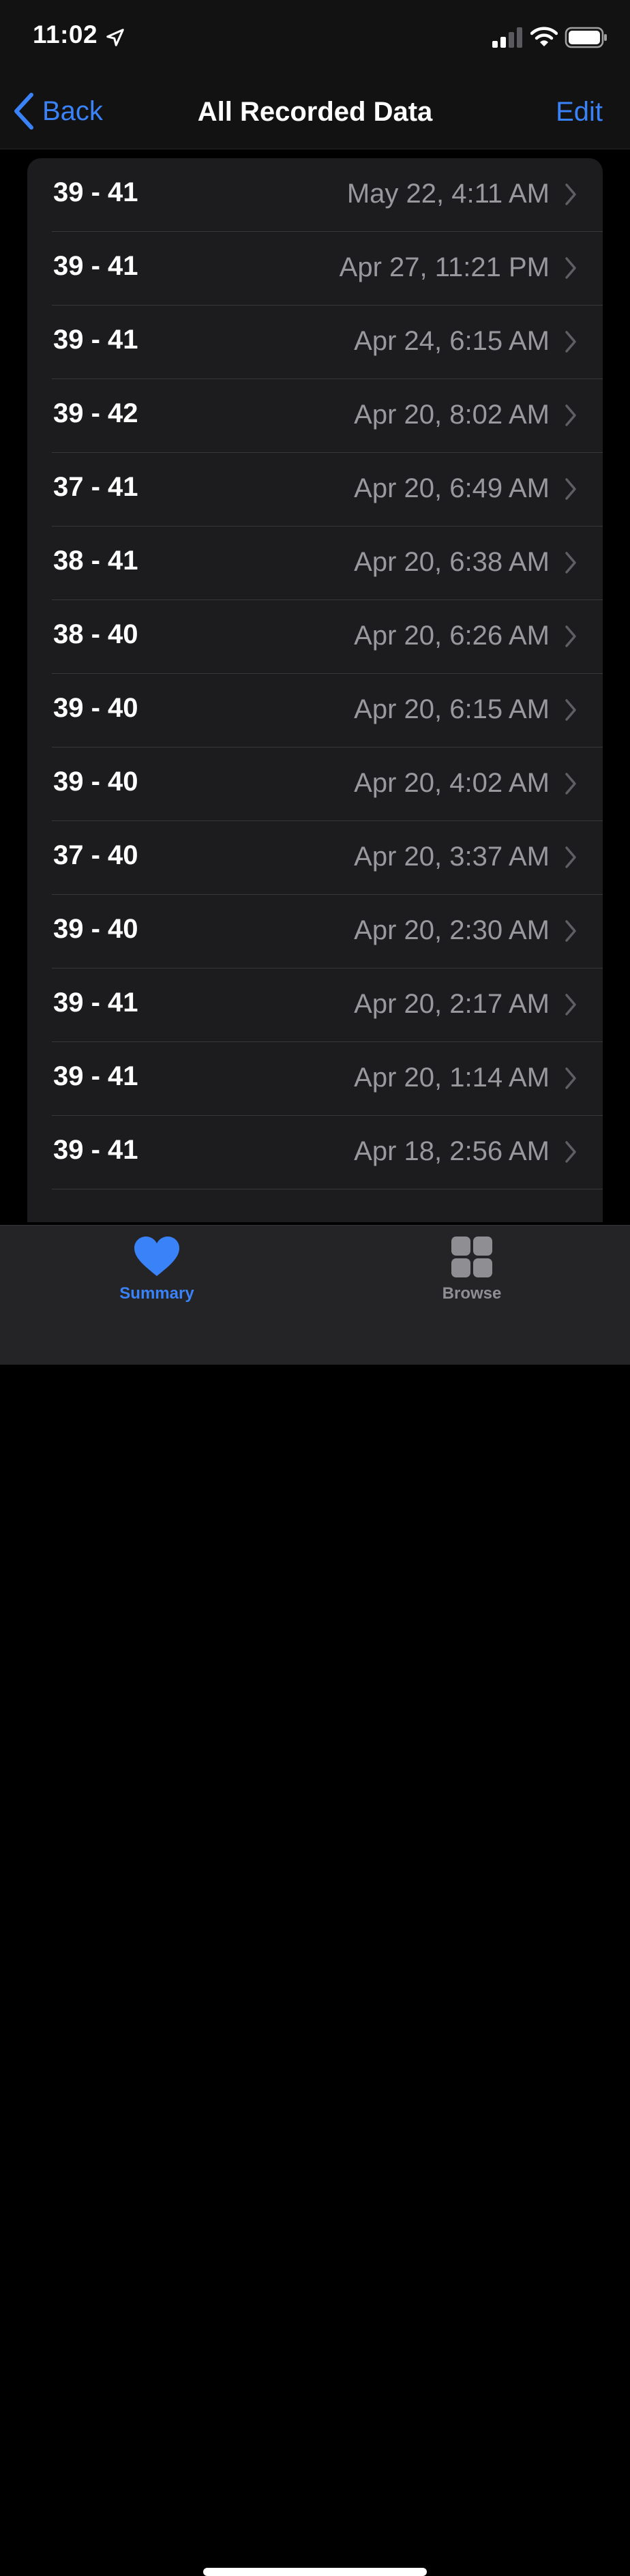 Image resolution: width=630 pixels, height=2576 pixels. I want to click on edit-button: Edit, so click(579, 112).